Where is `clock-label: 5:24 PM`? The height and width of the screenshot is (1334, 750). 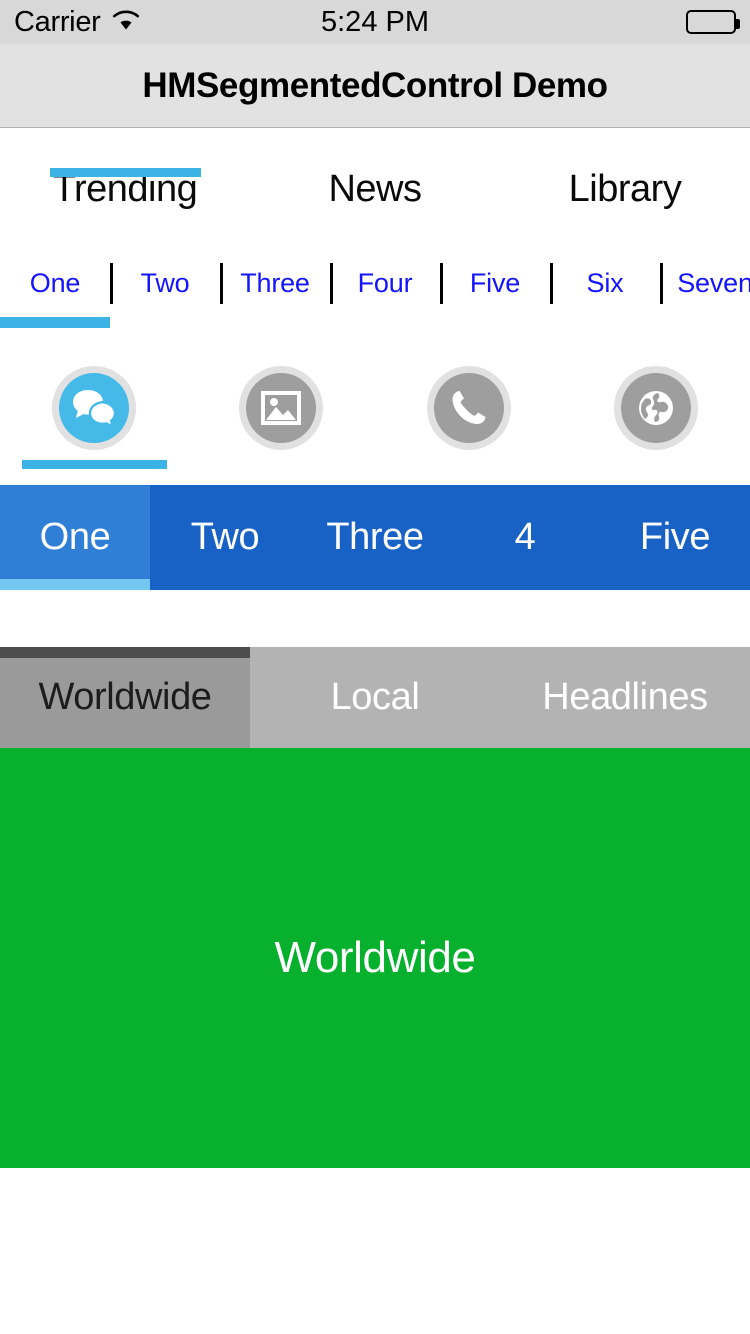 clock-label: 5:24 PM is located at coordinates (375, 21).